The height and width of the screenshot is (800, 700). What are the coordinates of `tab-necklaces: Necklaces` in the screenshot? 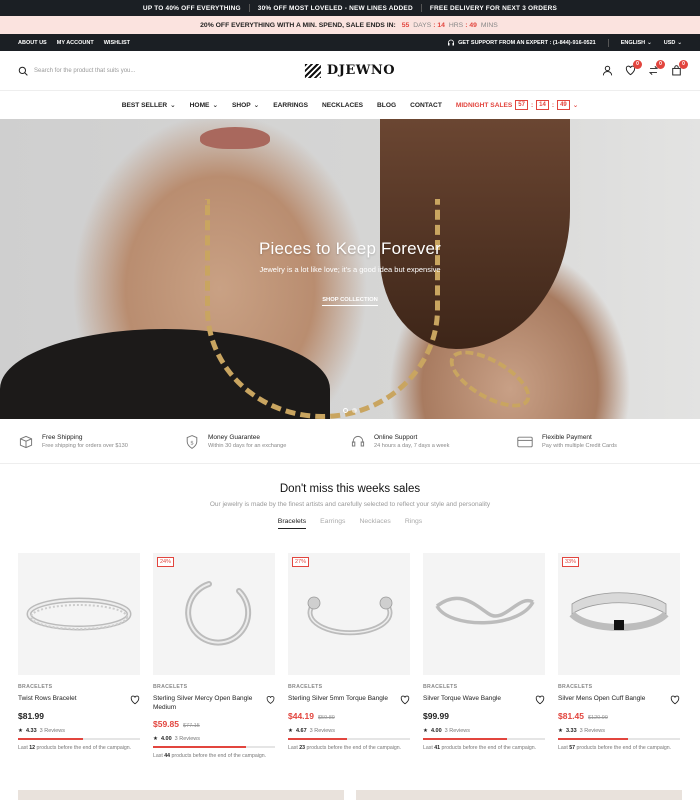 It's located at (374, 523).